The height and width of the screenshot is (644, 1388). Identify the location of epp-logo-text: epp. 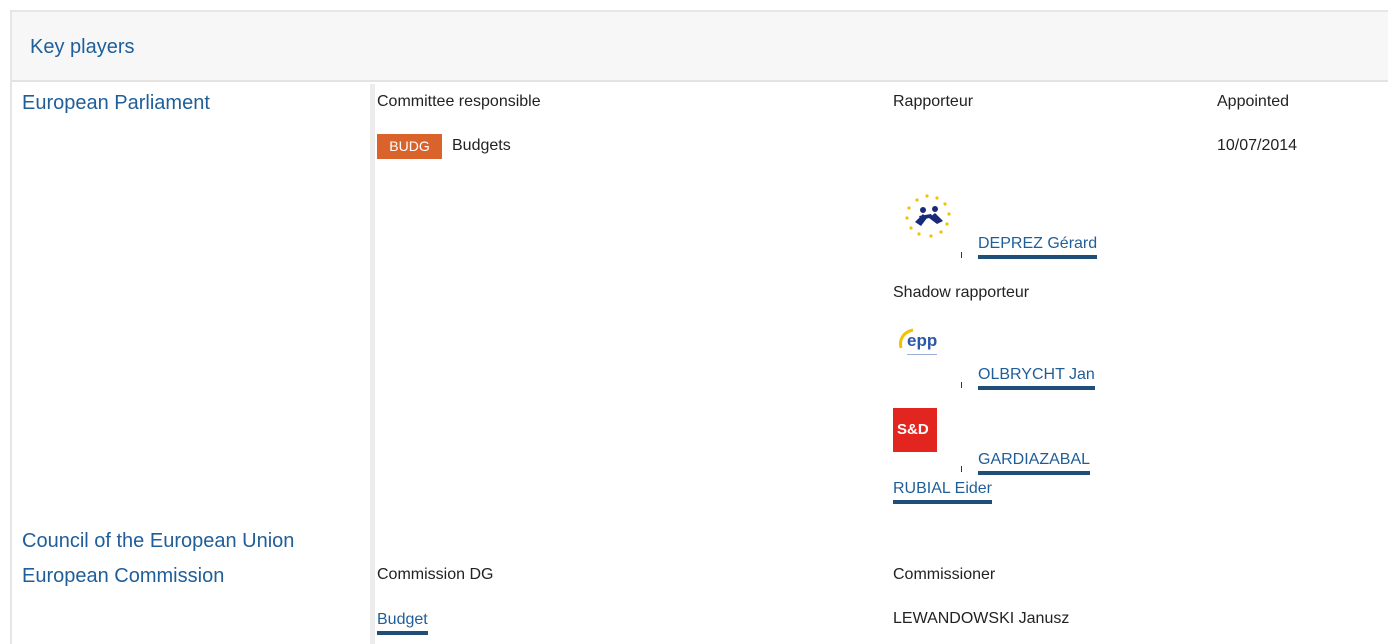
(922, 340).